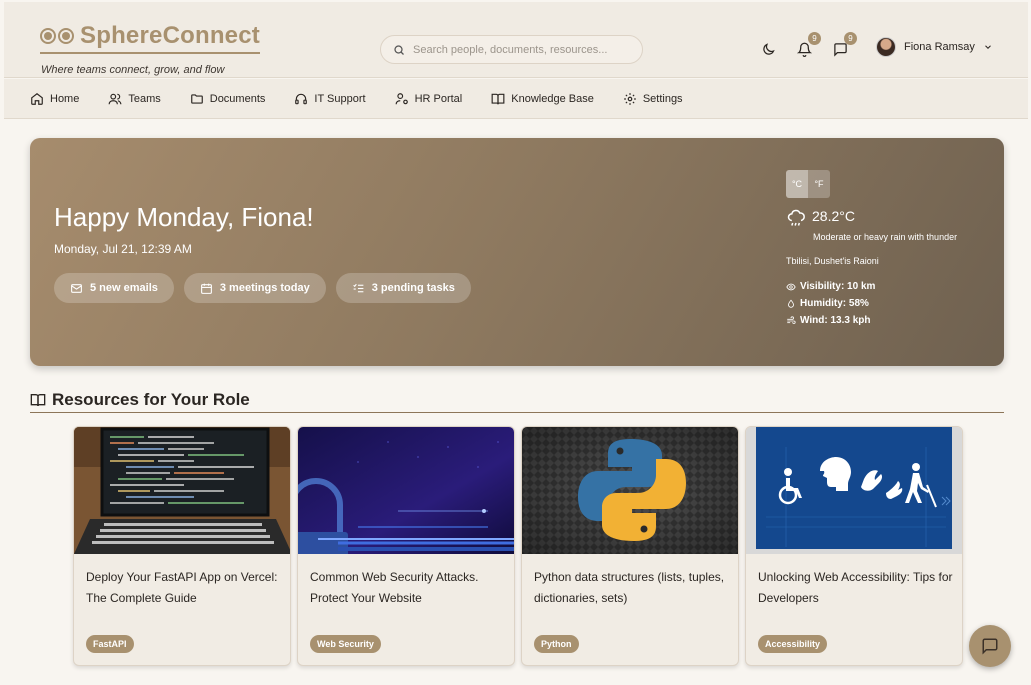 This screenshot has height=685, width=1031. What do you see at coordinates (629, 98) in the screenshot?
I see `gear-icon` at bounding box center [629, 98].